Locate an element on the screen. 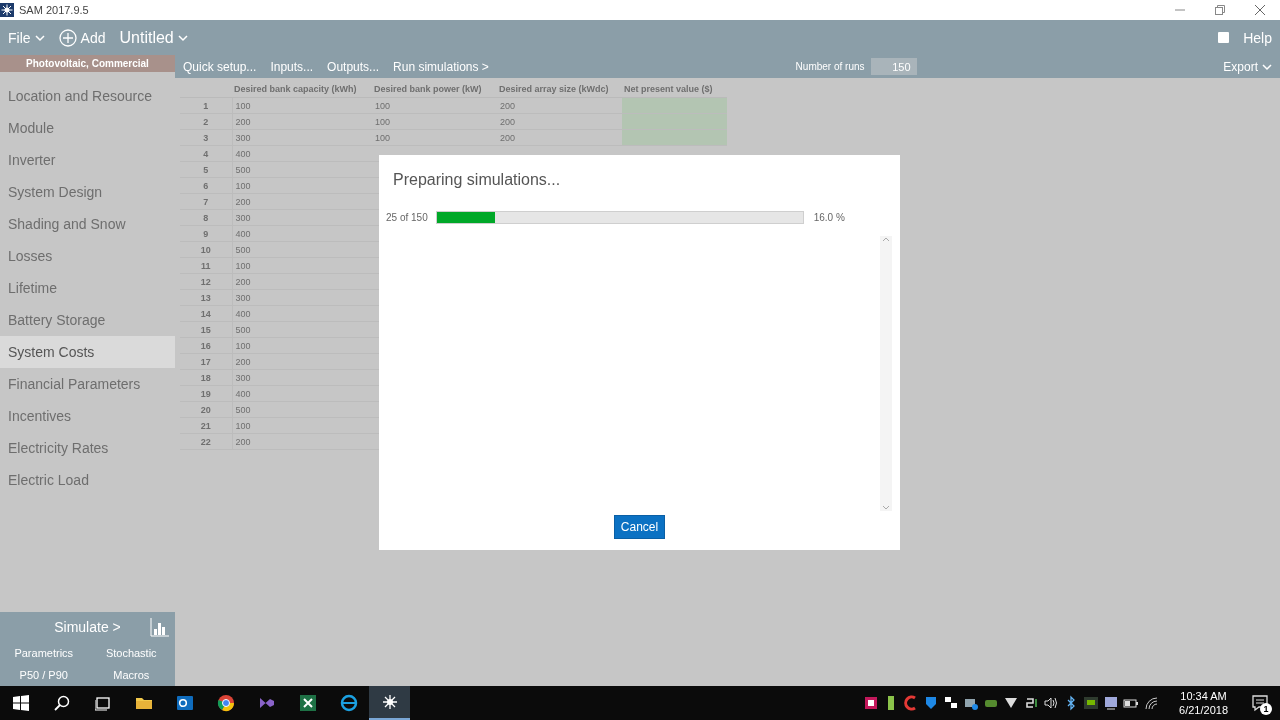  sidebar-item: Lifetime is located at coordinates (87, 288).